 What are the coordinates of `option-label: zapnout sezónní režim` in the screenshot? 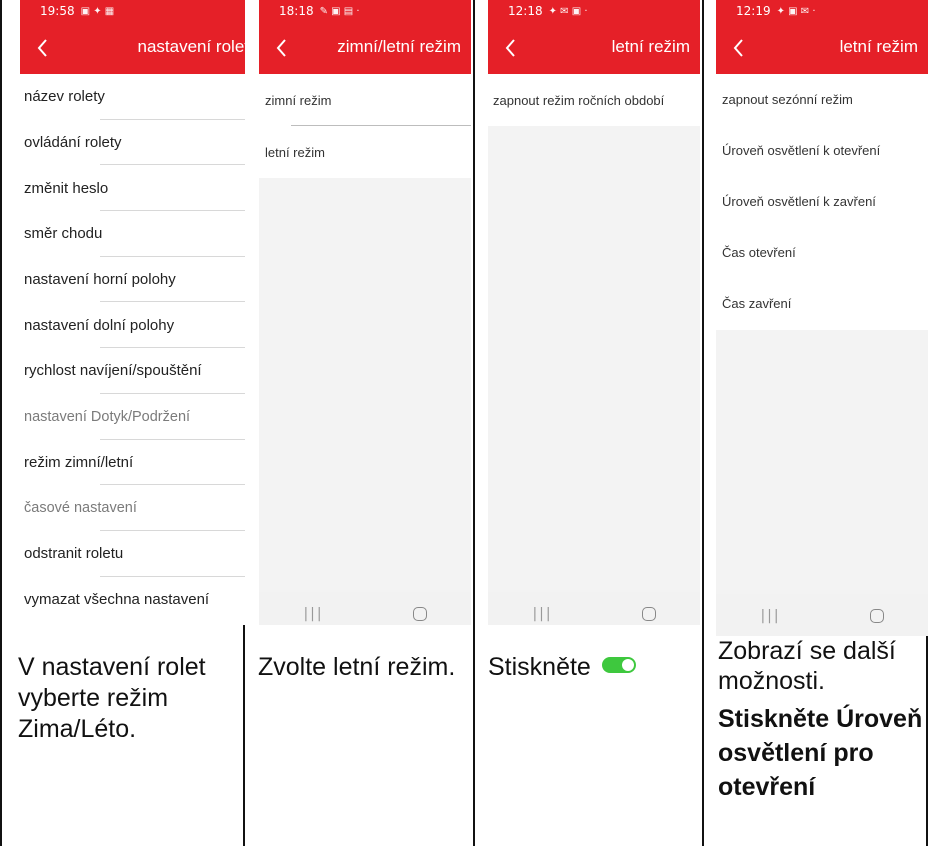 It's located at (787, 99).